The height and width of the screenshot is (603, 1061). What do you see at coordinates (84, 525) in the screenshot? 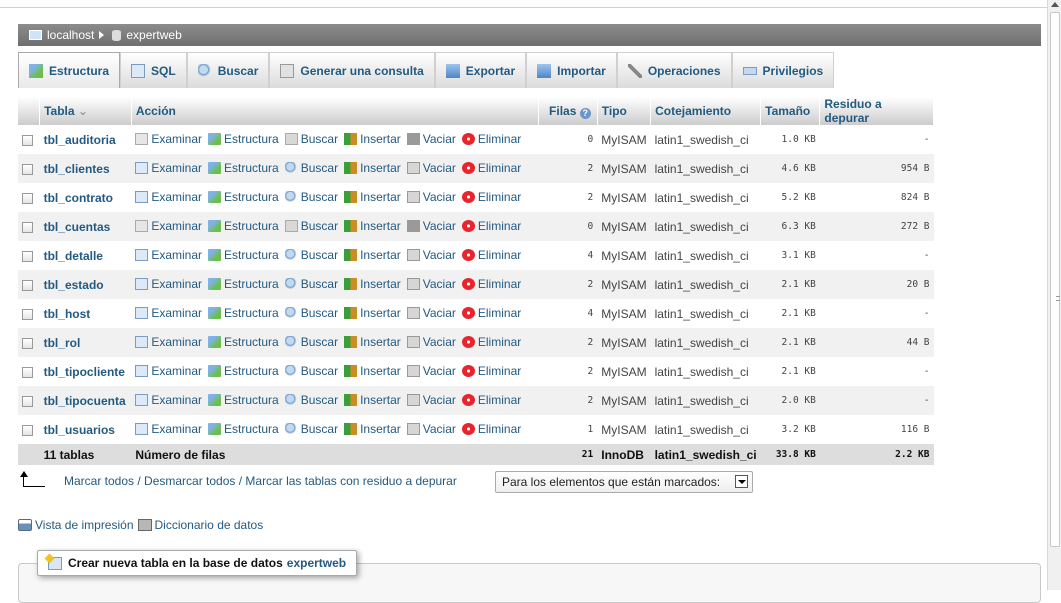
I see `print-view-link: Vista de impresión` at bounding box center [84, 525].